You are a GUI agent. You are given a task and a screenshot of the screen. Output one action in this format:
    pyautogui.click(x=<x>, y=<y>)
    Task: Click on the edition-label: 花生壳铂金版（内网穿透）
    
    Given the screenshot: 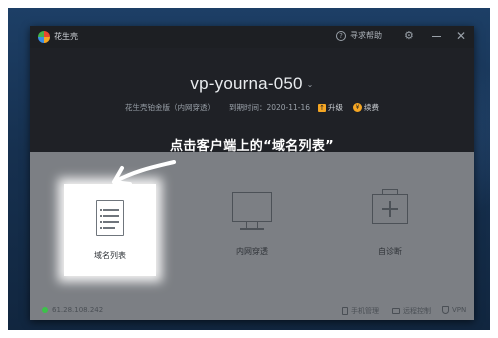 What is the action you would take?
    pyautogui.click(x=169, y=107)
    